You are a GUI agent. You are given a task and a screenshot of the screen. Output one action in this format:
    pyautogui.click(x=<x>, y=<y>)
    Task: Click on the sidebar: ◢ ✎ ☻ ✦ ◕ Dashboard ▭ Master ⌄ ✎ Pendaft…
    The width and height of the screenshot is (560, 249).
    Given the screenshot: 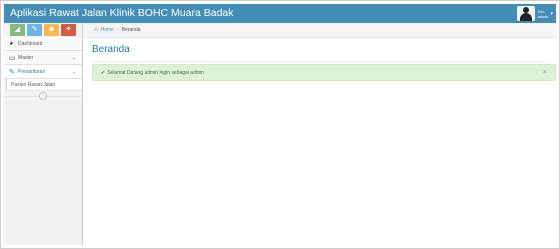 What is the action you would take?
    pyautogui.click(x=43, y=134)
    